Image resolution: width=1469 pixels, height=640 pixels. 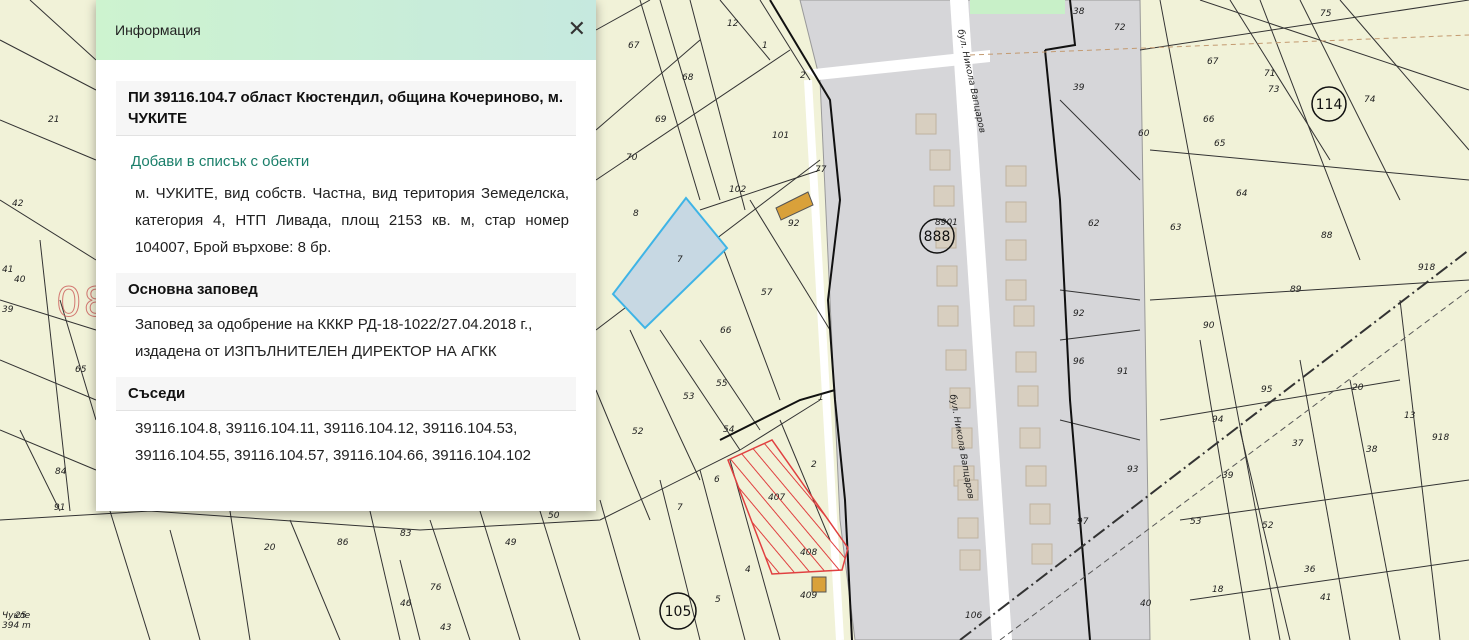 What do you see at coordinates (803, 76) in the screenshot?
I see `parcel-label: 2` at bounding box center [803, 76].